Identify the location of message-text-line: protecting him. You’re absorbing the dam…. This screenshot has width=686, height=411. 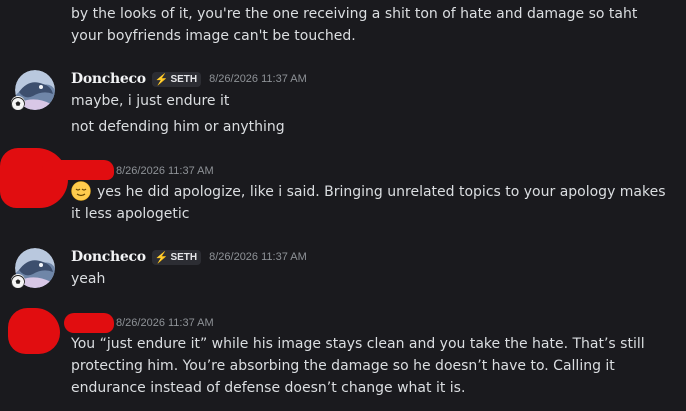
(343, 366).